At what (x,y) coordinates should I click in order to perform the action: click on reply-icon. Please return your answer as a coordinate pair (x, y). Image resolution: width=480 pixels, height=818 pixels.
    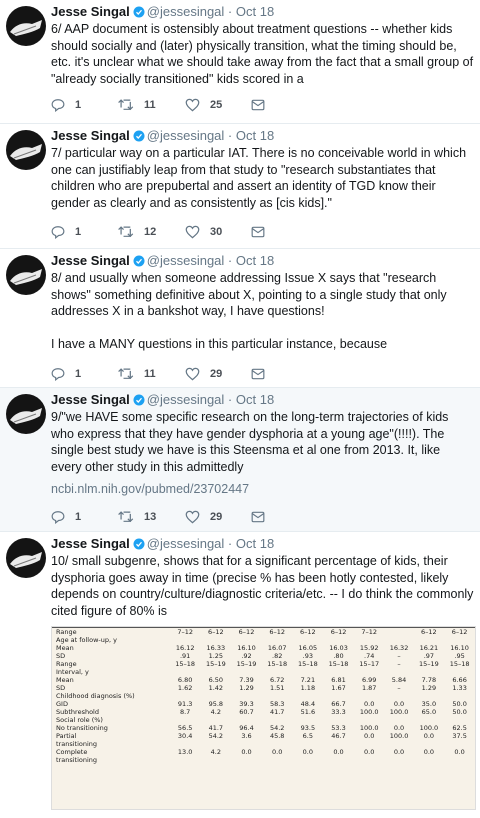
    Looking at the image, I should click on (58, 232).